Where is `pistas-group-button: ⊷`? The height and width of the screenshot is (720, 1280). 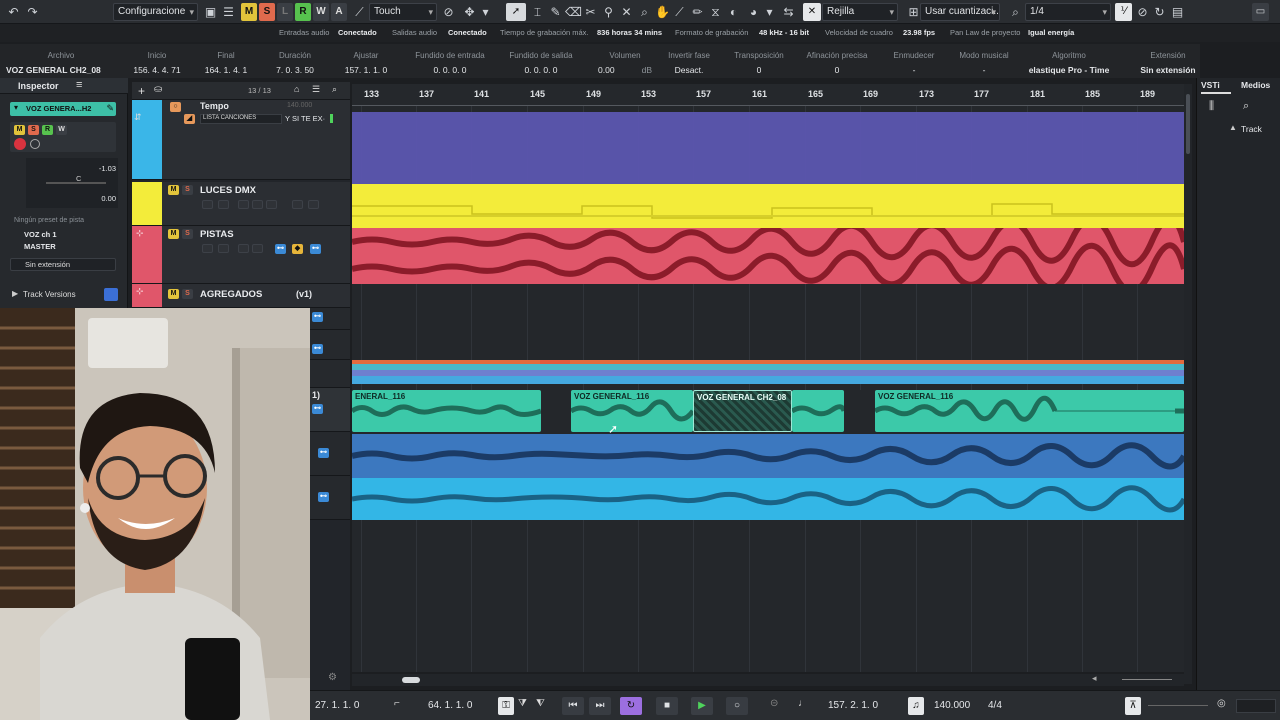 pistas-group-button: ⊷ is located at coordinates (315, 249).